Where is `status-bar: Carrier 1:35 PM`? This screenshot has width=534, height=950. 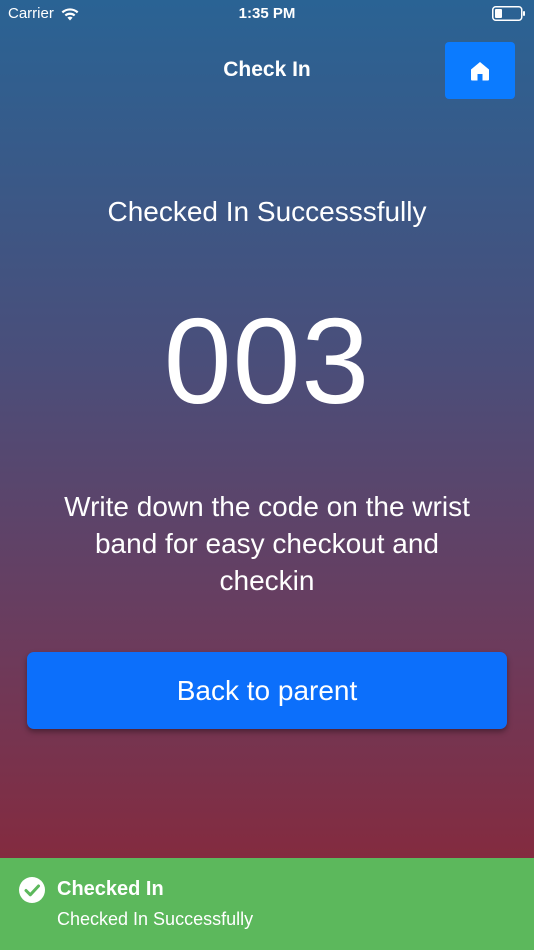
status-bar: Carrier 1:35 PM is located at coordinates (267, 14).